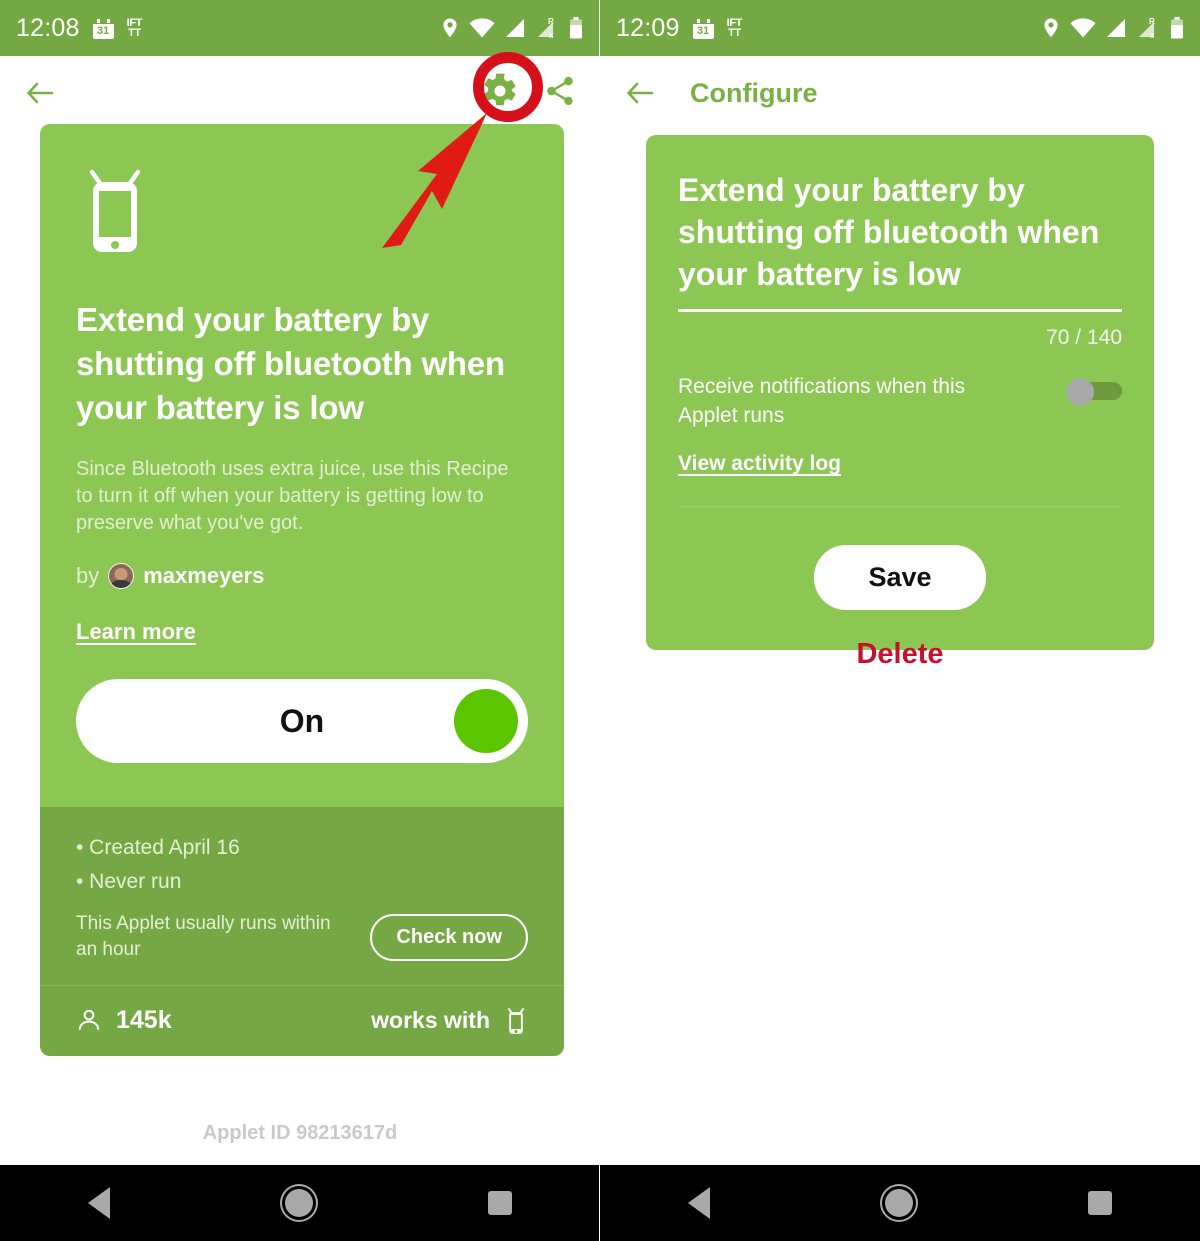 The width and height of the screenshot is (1200, 1241). What do you see at coordinates (900, 93) in the screenshot?
I see `app-bar: Configure` at bounding box center [900, 93].